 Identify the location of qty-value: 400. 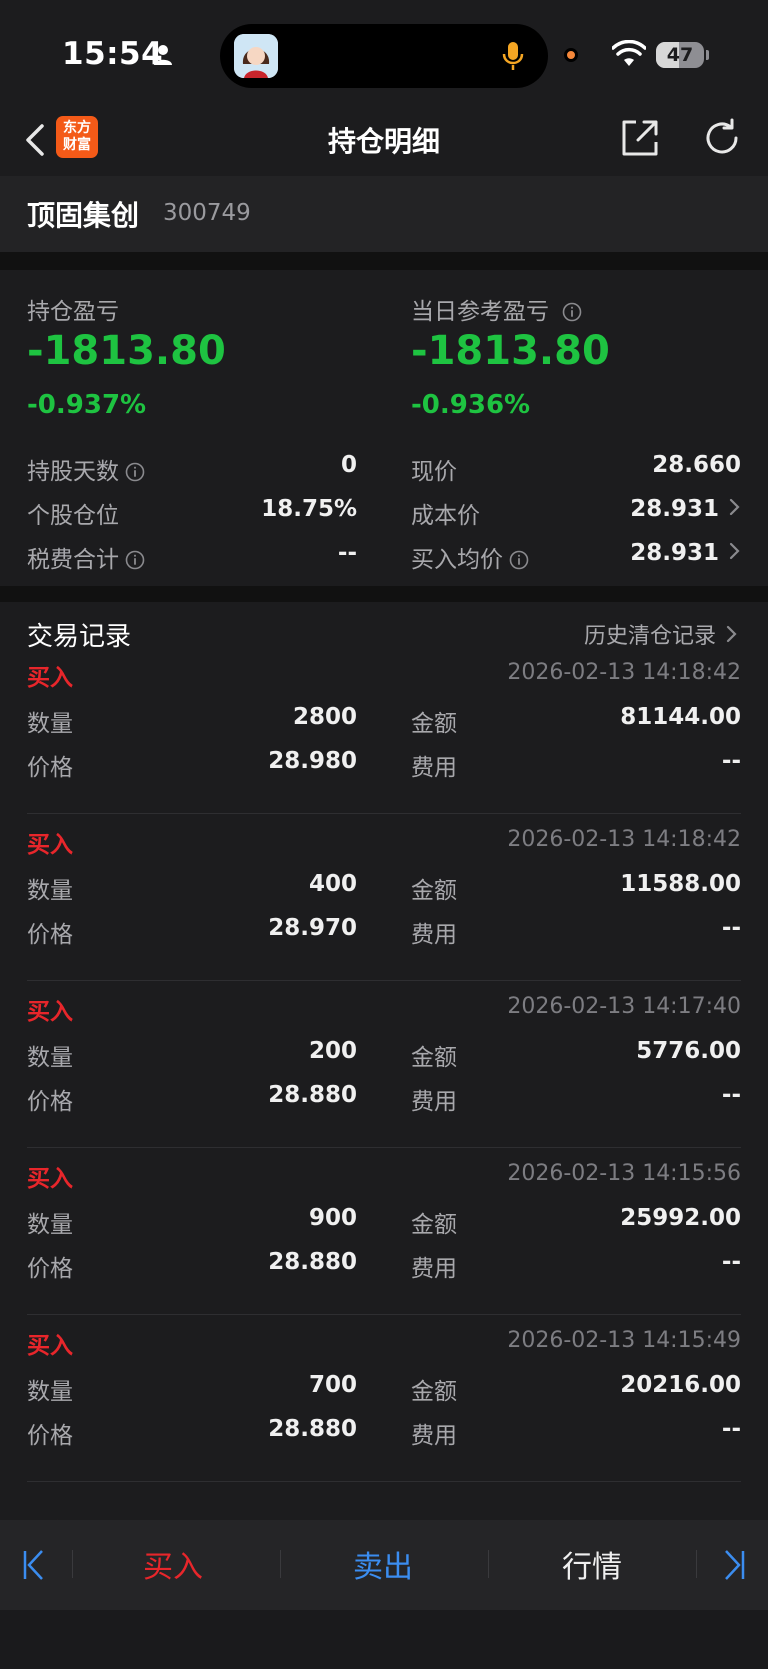
(332, 884).